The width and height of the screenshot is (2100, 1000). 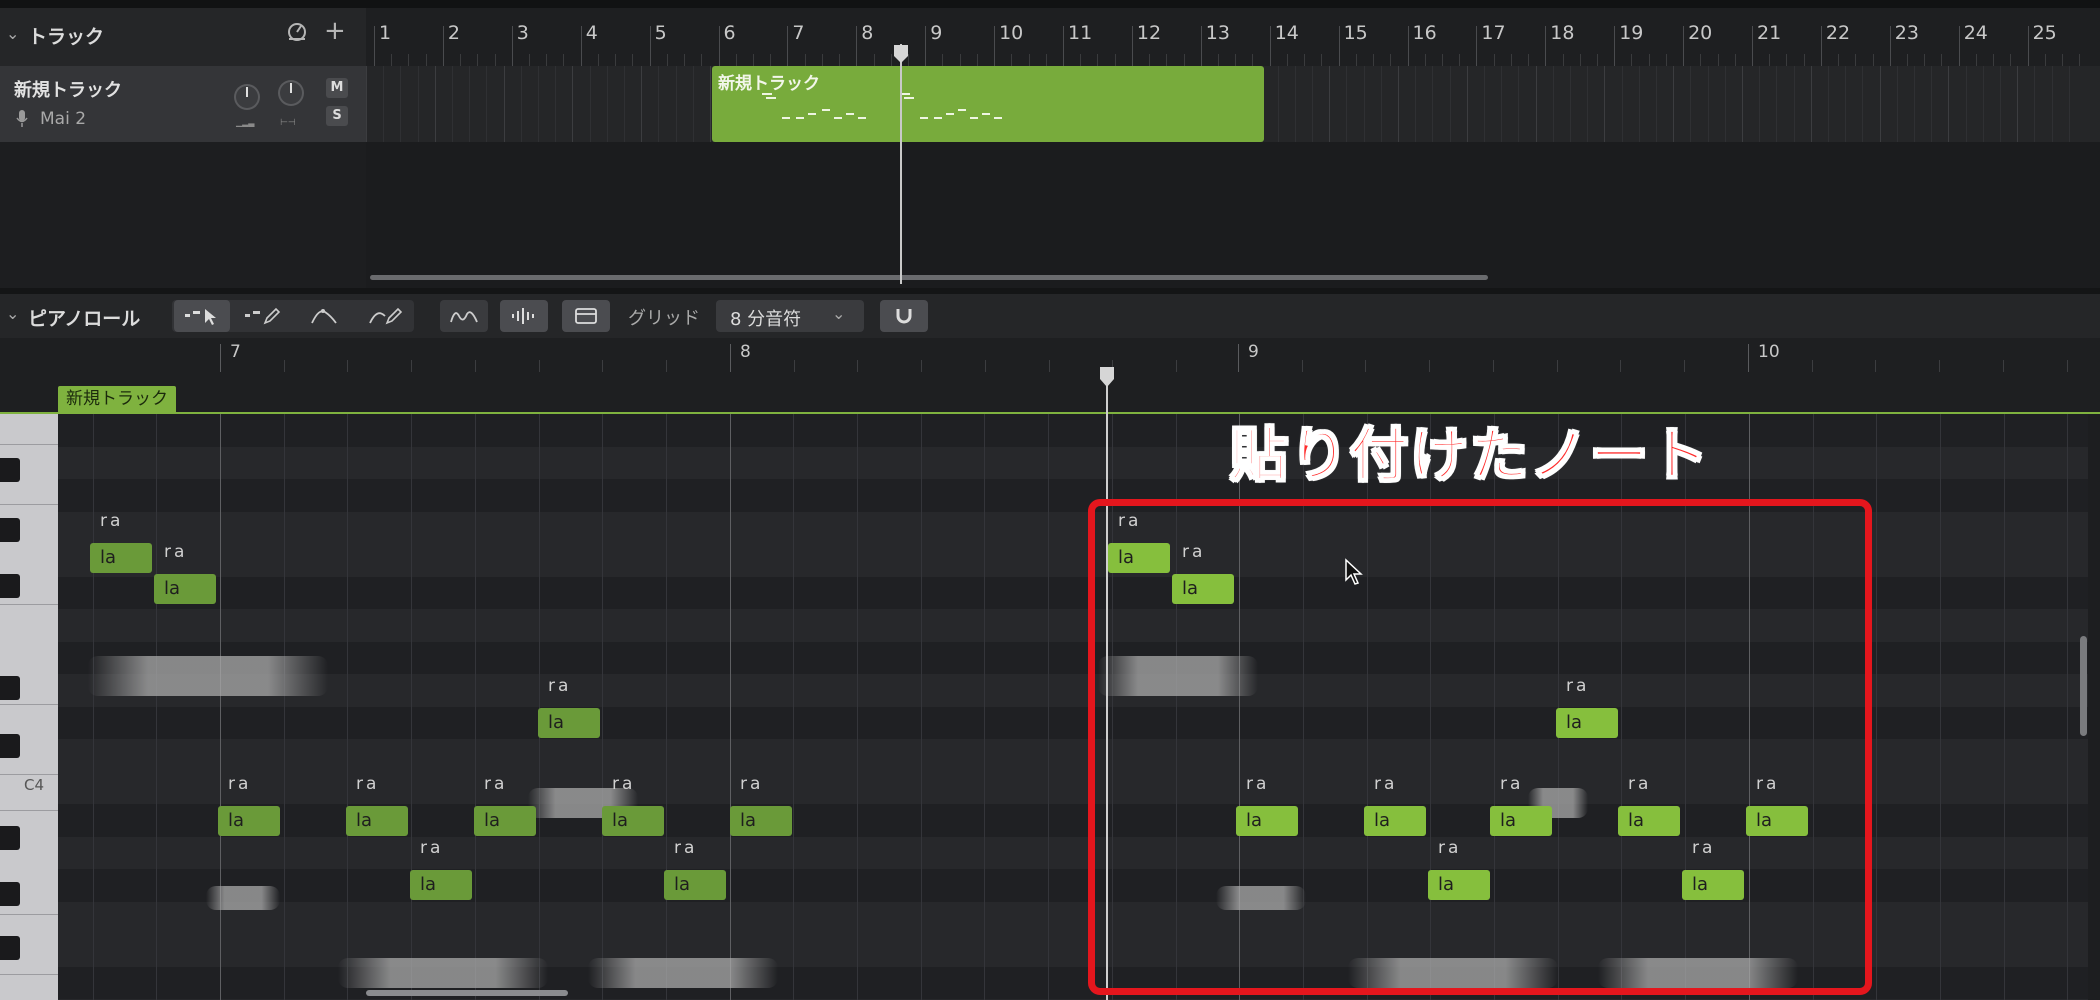 What do you see at coordinates (202, 316) in the screenshot?
I see `select-tool-button` at bounding box center [202, 316].